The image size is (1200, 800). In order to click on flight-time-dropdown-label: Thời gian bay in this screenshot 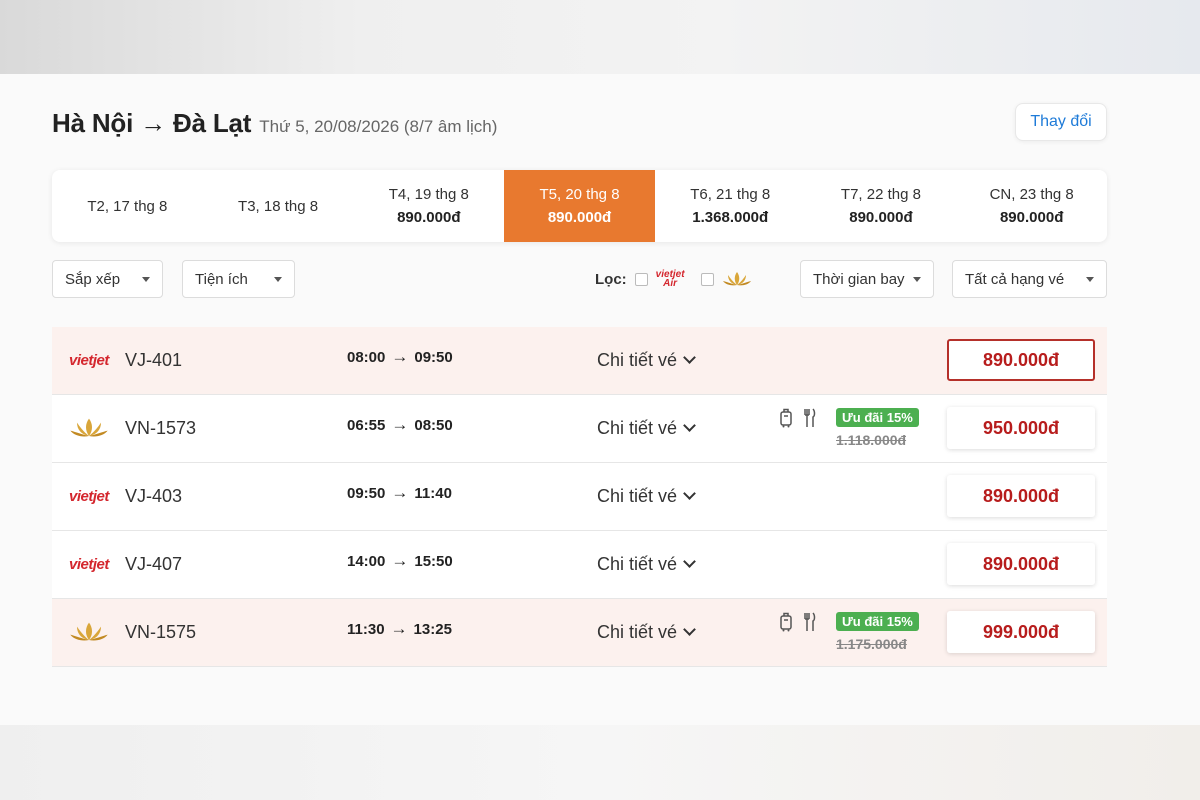, I will do `click(859, 279)`.